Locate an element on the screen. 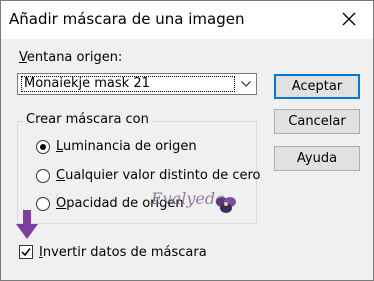  dialog-title: Añadir máscara de una imagen is located at coordinates (127, 19).